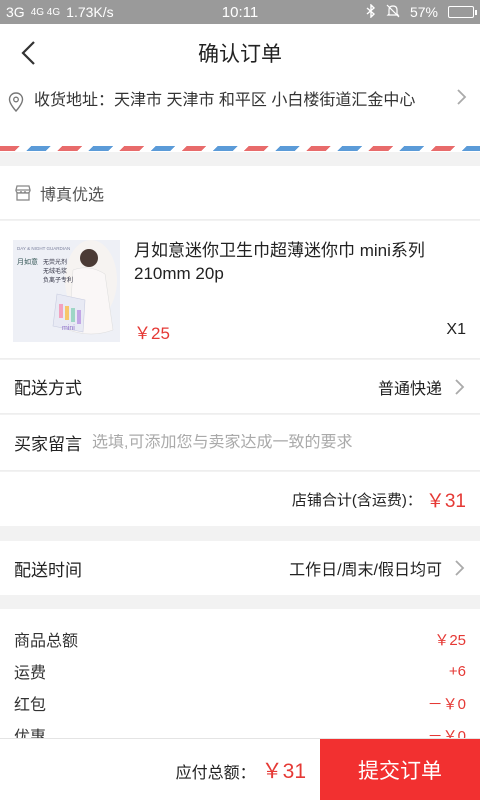  I want to click on summary-line: 红包 －￥0, so click(240, 703).